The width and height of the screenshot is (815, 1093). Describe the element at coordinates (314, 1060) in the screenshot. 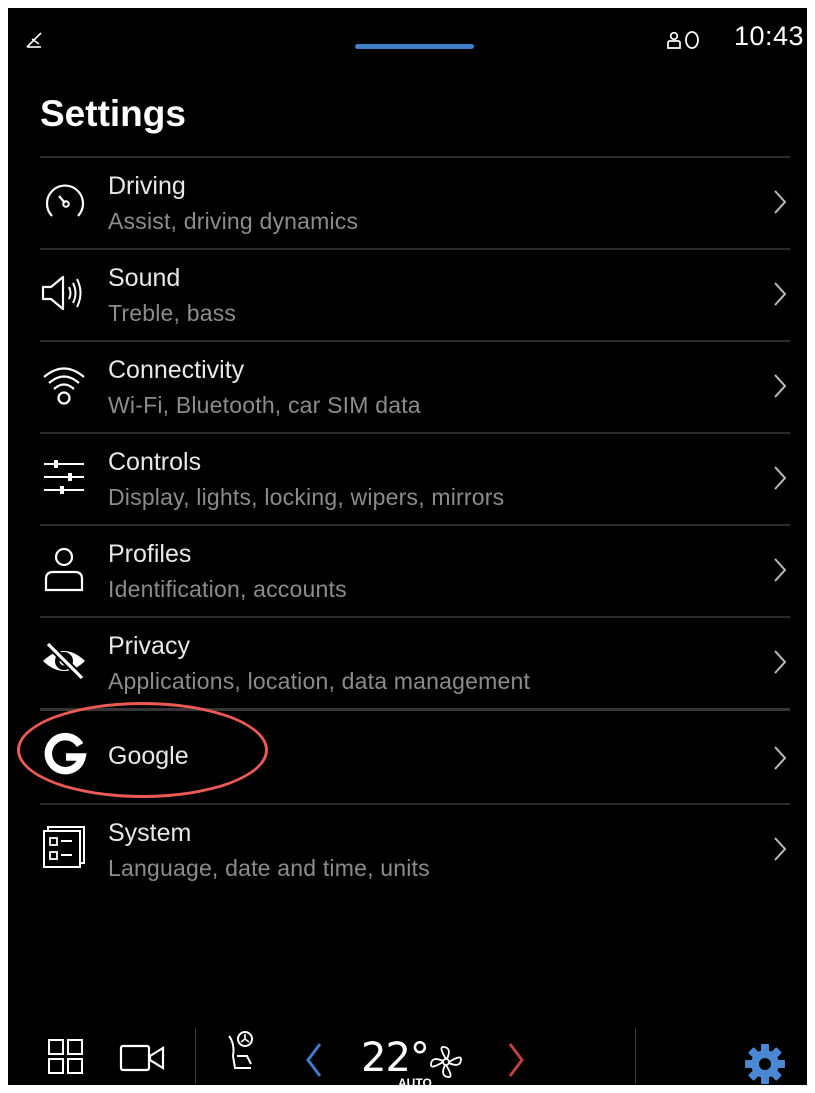

I see `temperature-decrease-icon` at that location.